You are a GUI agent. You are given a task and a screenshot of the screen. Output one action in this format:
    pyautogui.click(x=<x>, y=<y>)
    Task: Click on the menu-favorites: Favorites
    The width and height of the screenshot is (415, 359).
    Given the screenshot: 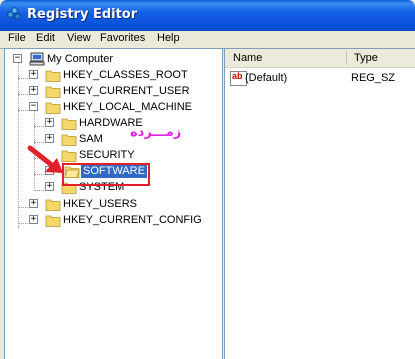 What is the action you would take?
    pyautogui.click(x=122, y=38)
    